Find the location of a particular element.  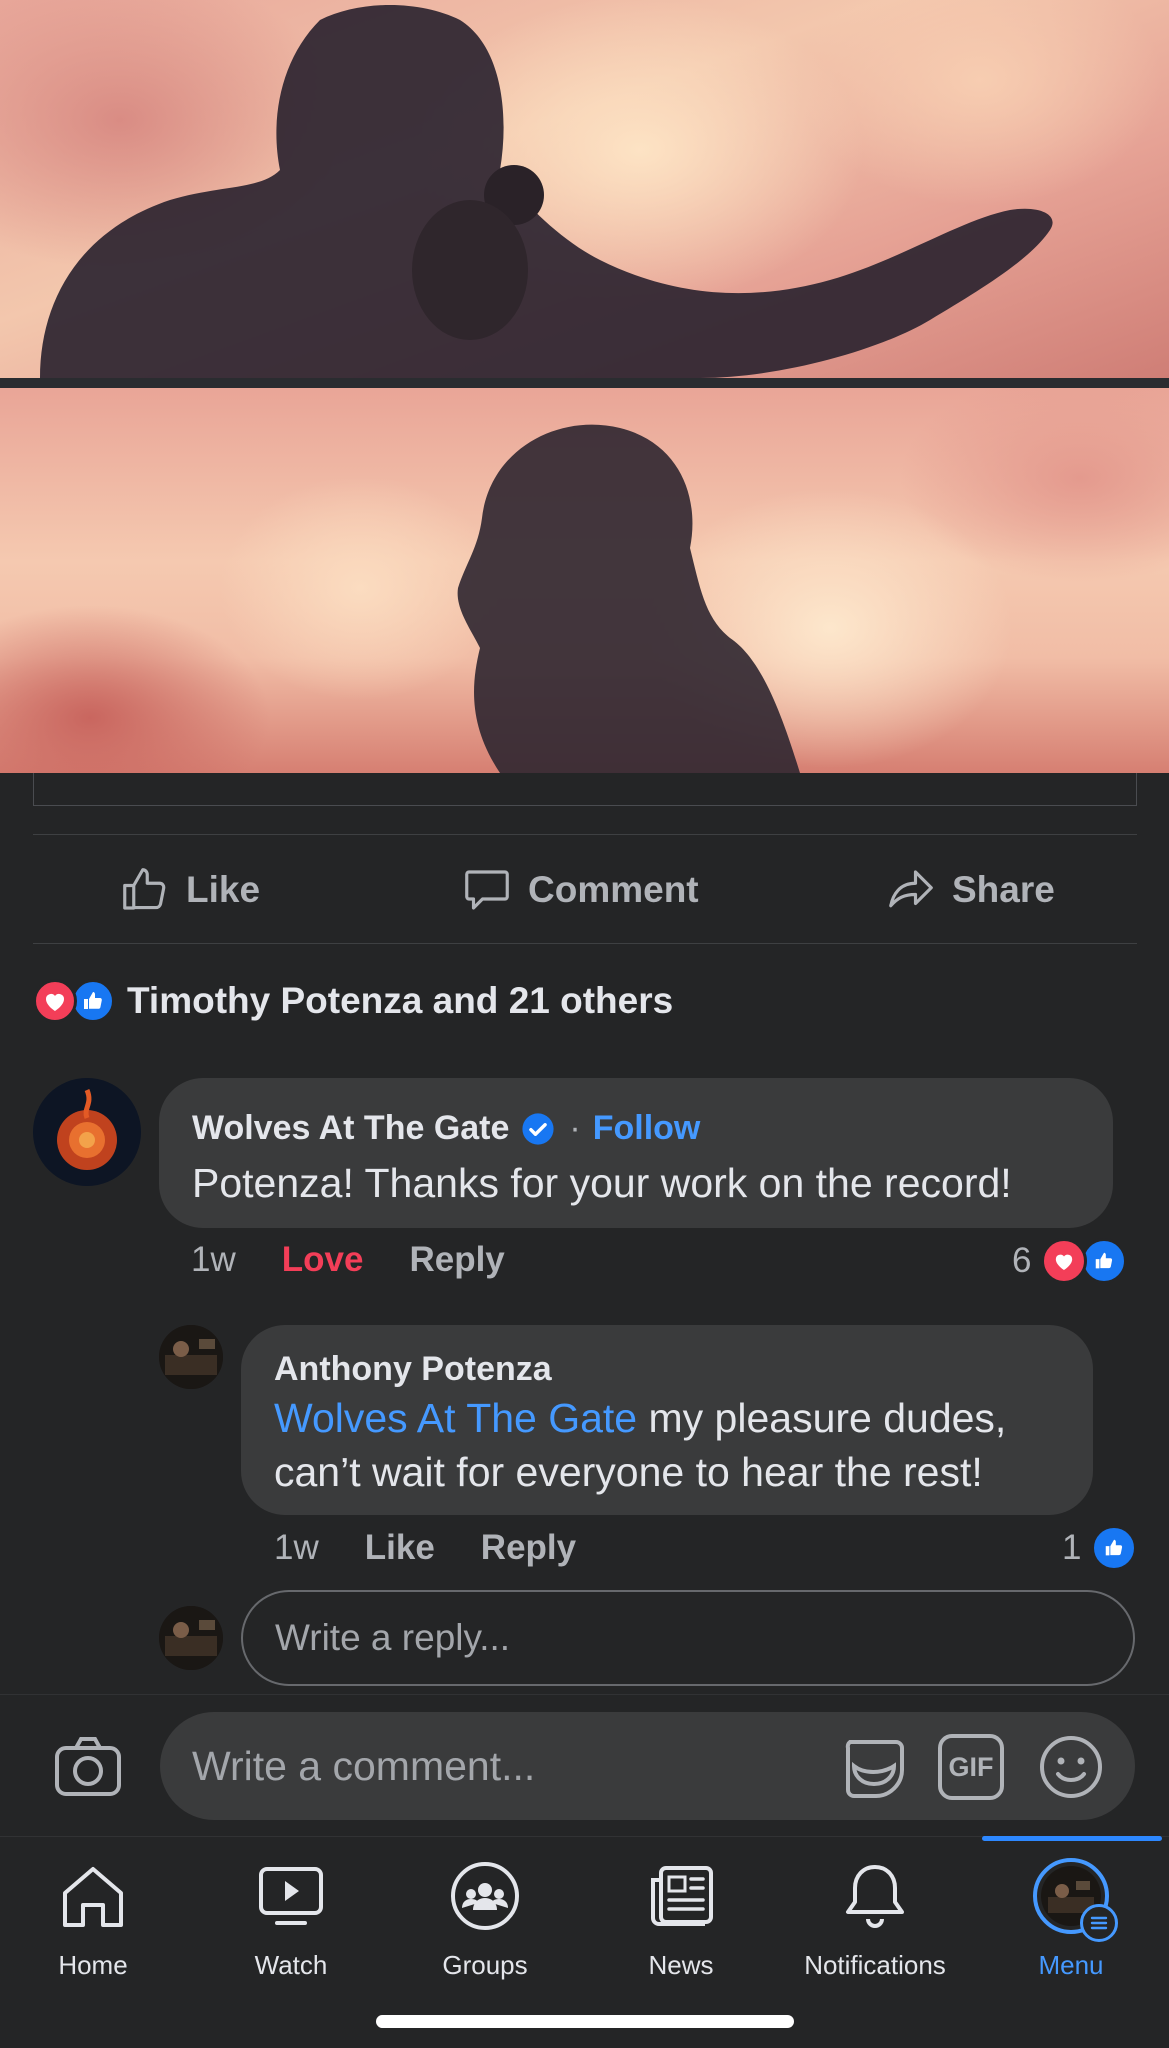

post-media-border is located at coordinates (585, 789).